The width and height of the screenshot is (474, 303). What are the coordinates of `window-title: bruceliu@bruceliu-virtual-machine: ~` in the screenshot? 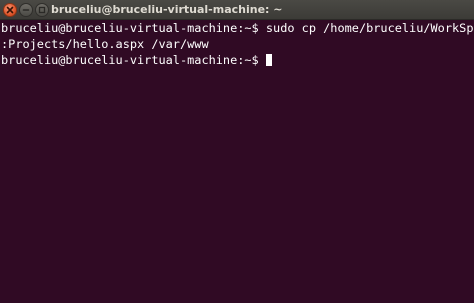 It's located at (167, 9).